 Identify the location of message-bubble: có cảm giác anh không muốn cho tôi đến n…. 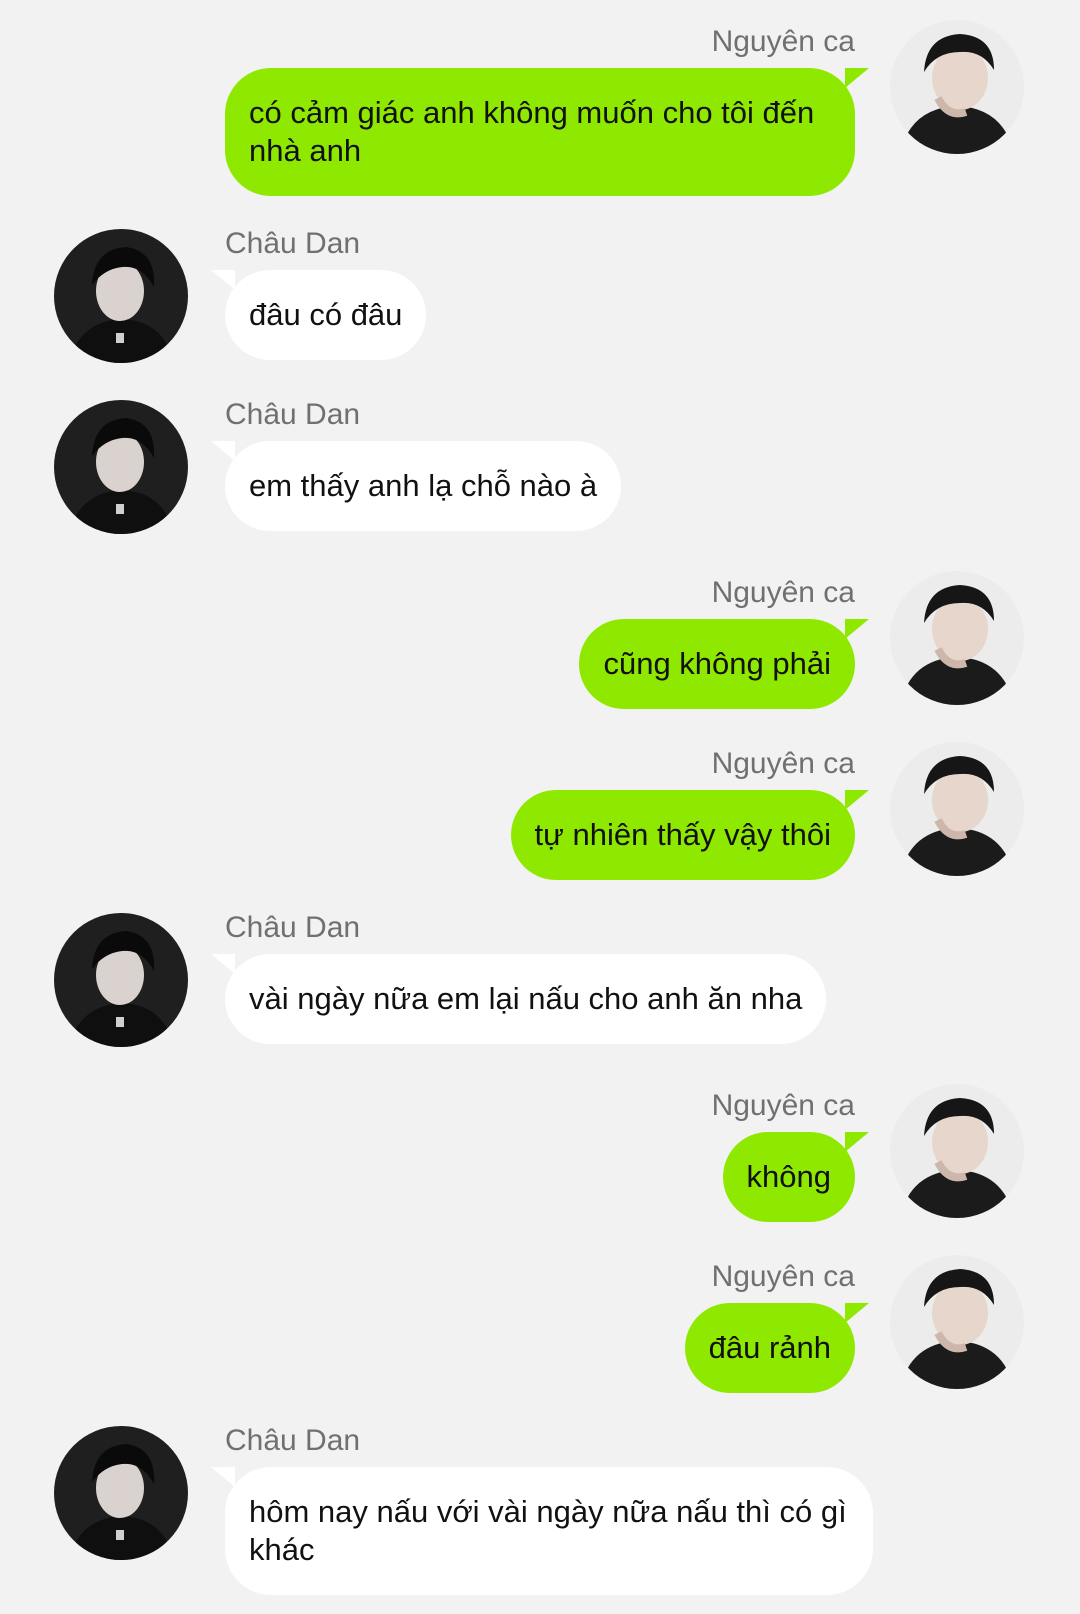
(540, 132).